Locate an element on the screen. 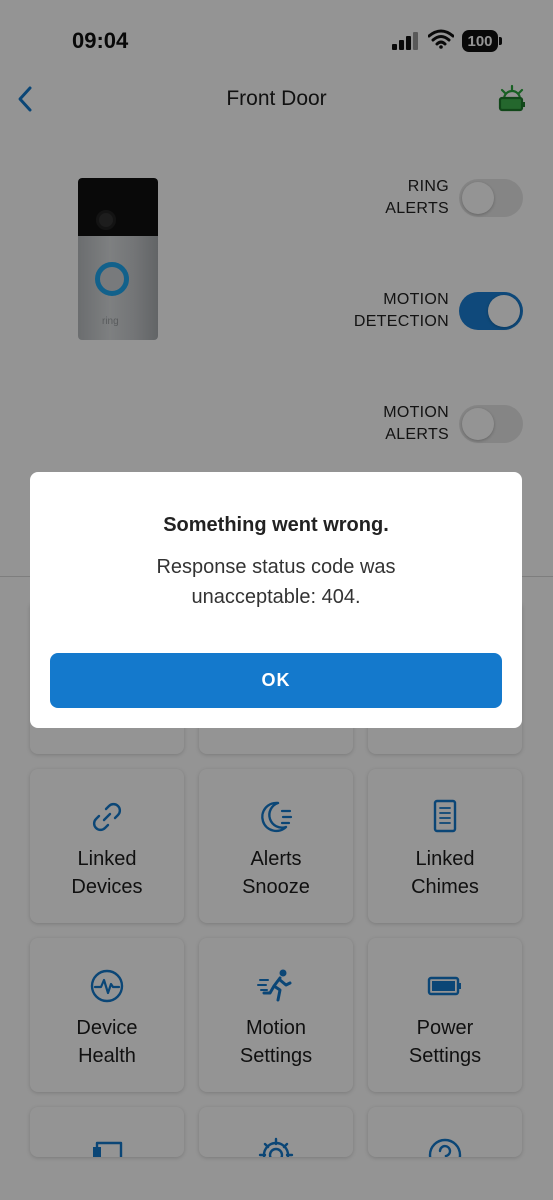 This screenshot has height=1200, width=553. dialog-title: Something went wrong. is located at coordinates (276, 525).